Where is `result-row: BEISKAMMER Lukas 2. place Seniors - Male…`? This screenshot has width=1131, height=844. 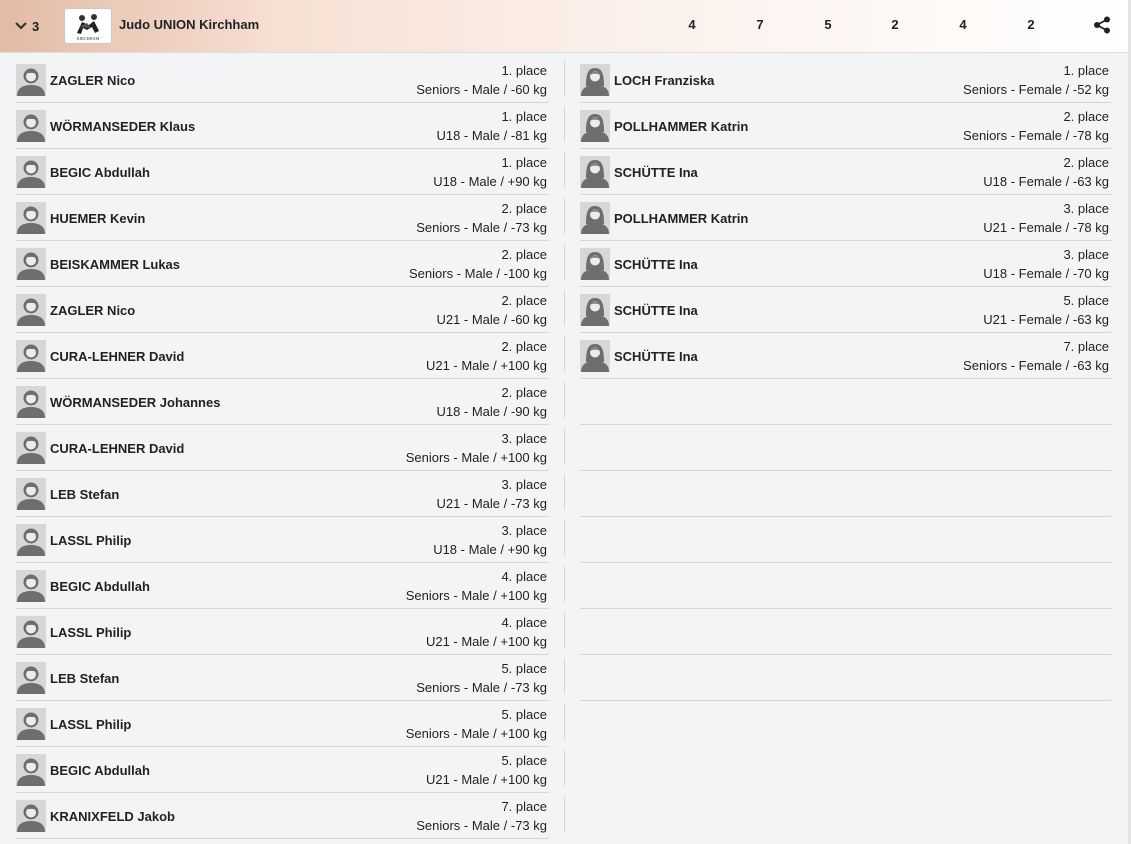
result-row: BEISKAMMER Lukas 2. place Seniors - Male… is located at coordinates (282, 264).